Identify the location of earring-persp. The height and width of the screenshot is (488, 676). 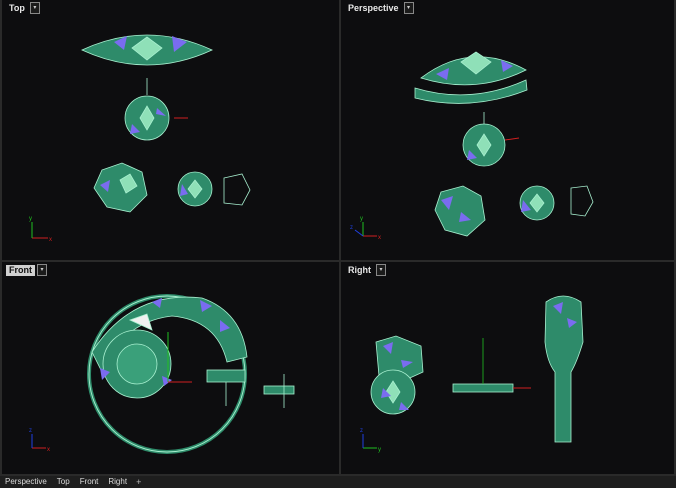
(460, 211).